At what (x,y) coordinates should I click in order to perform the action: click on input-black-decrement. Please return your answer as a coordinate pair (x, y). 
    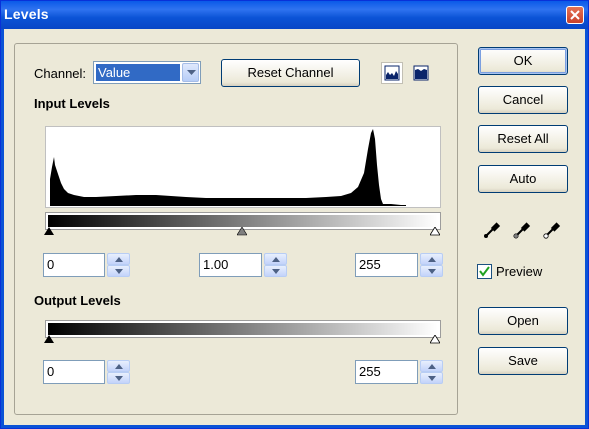
    Looking at the image, I should click on (118, 271).